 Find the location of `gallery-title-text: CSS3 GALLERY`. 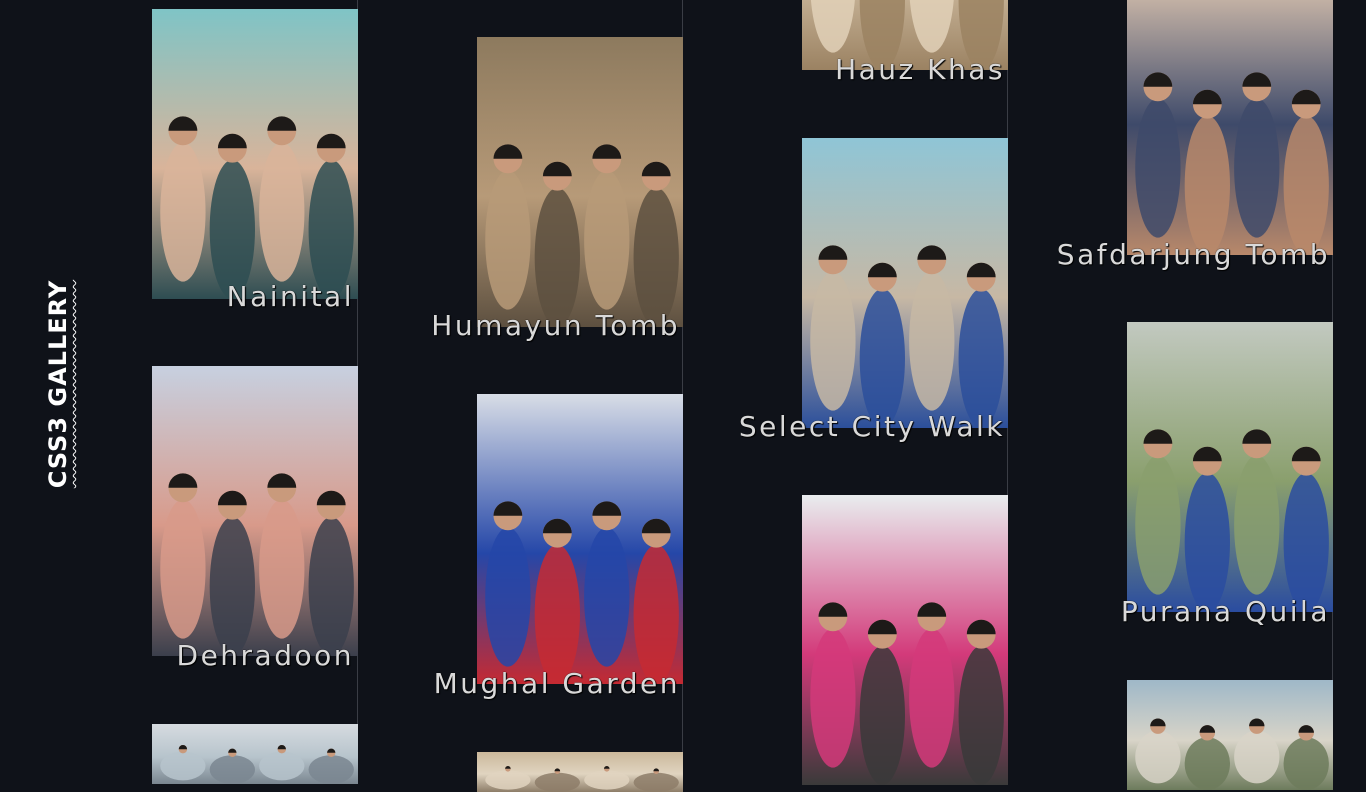

gallery-title-text: CSS3 GALLERY is located at coordinates (58, 383).